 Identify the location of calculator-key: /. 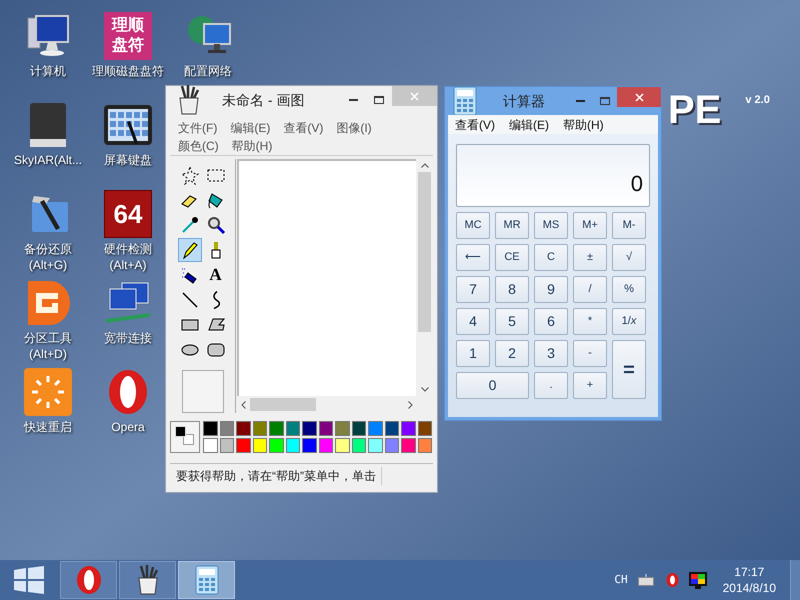
(590, 289).